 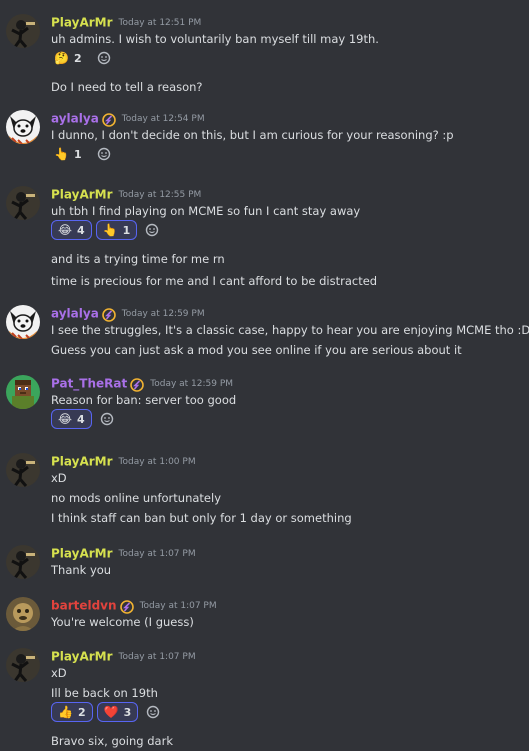 I want to click on timestamp: Today at 1:00 PM, so click(x=157, y=461).